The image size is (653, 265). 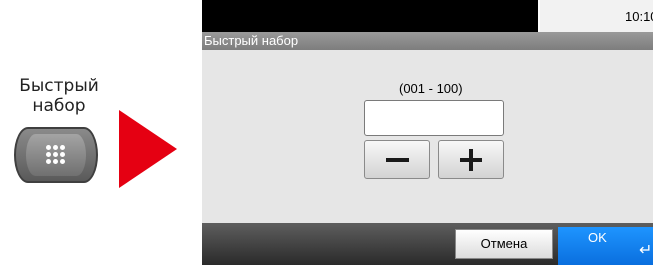 I want to click on decrement-button, so click(x=397, y=159).